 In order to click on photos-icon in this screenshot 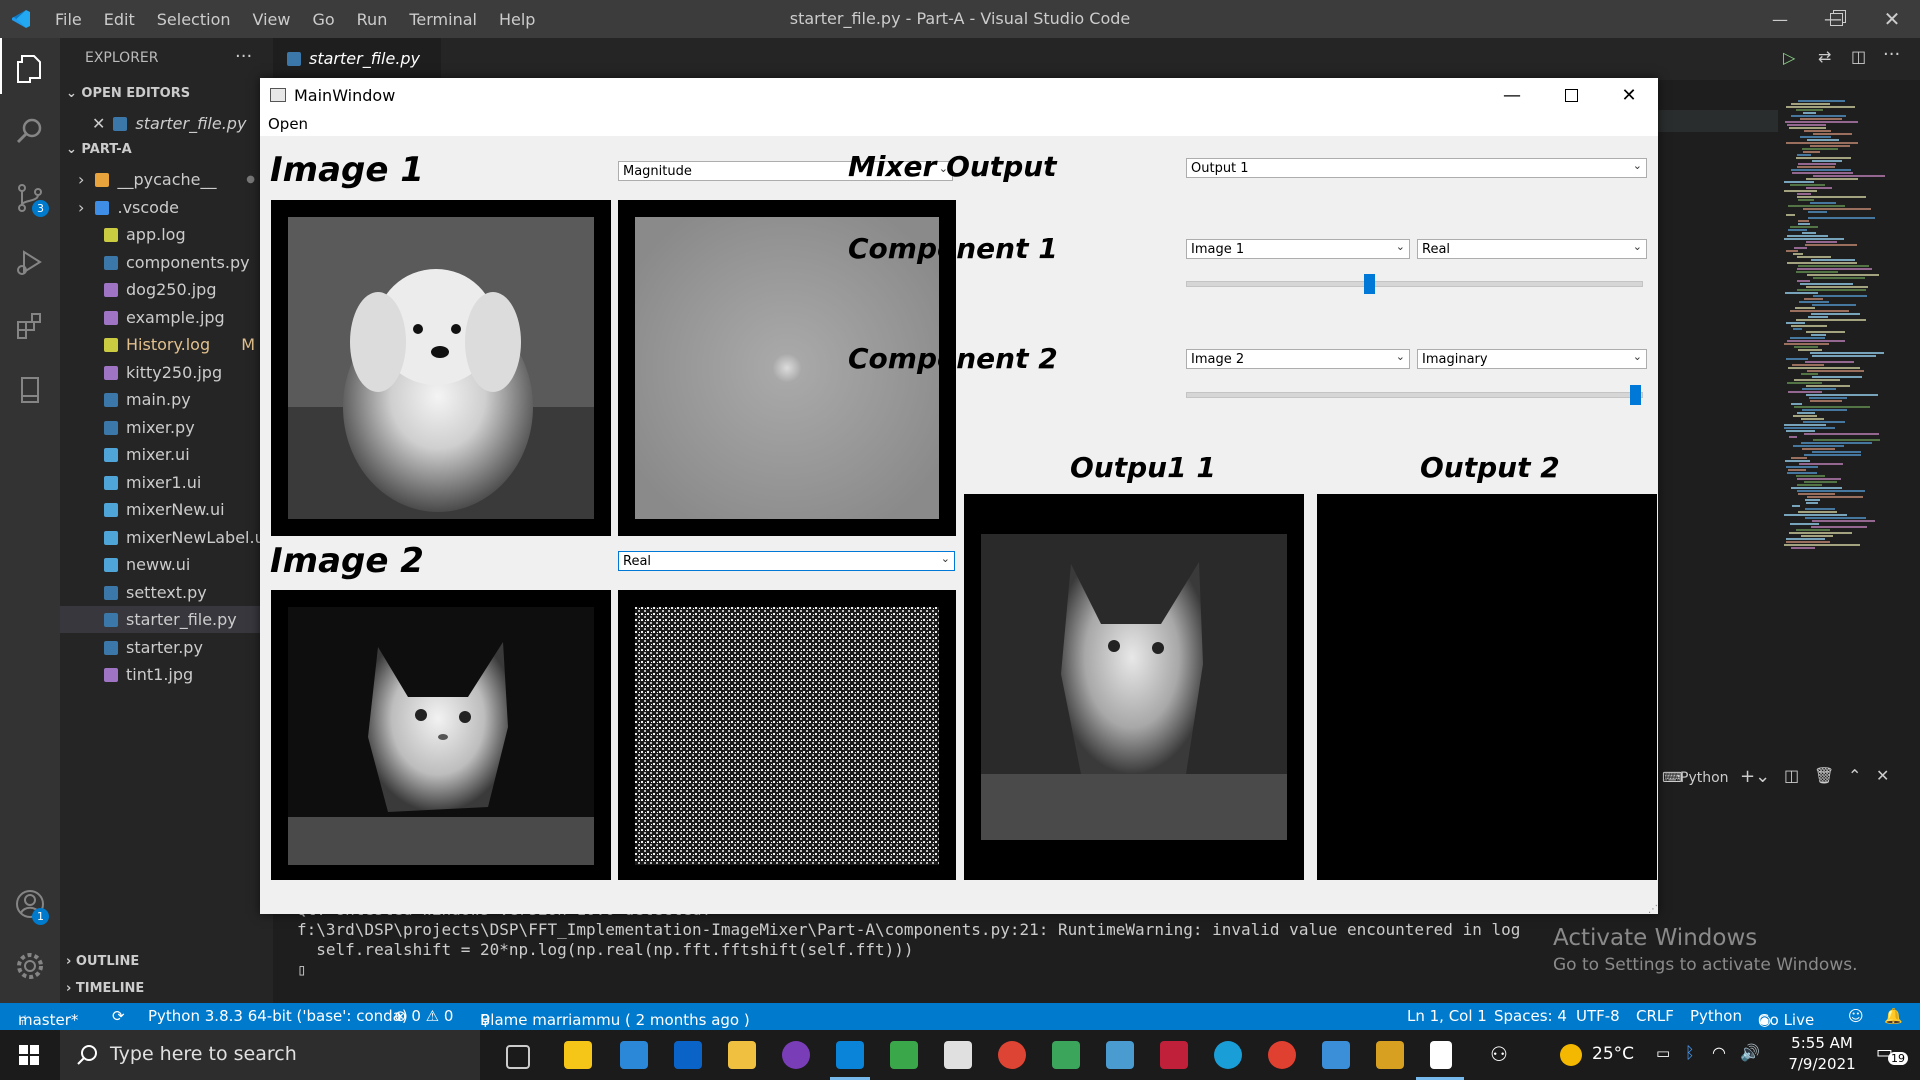, I will do `click(1336, 1055)`.